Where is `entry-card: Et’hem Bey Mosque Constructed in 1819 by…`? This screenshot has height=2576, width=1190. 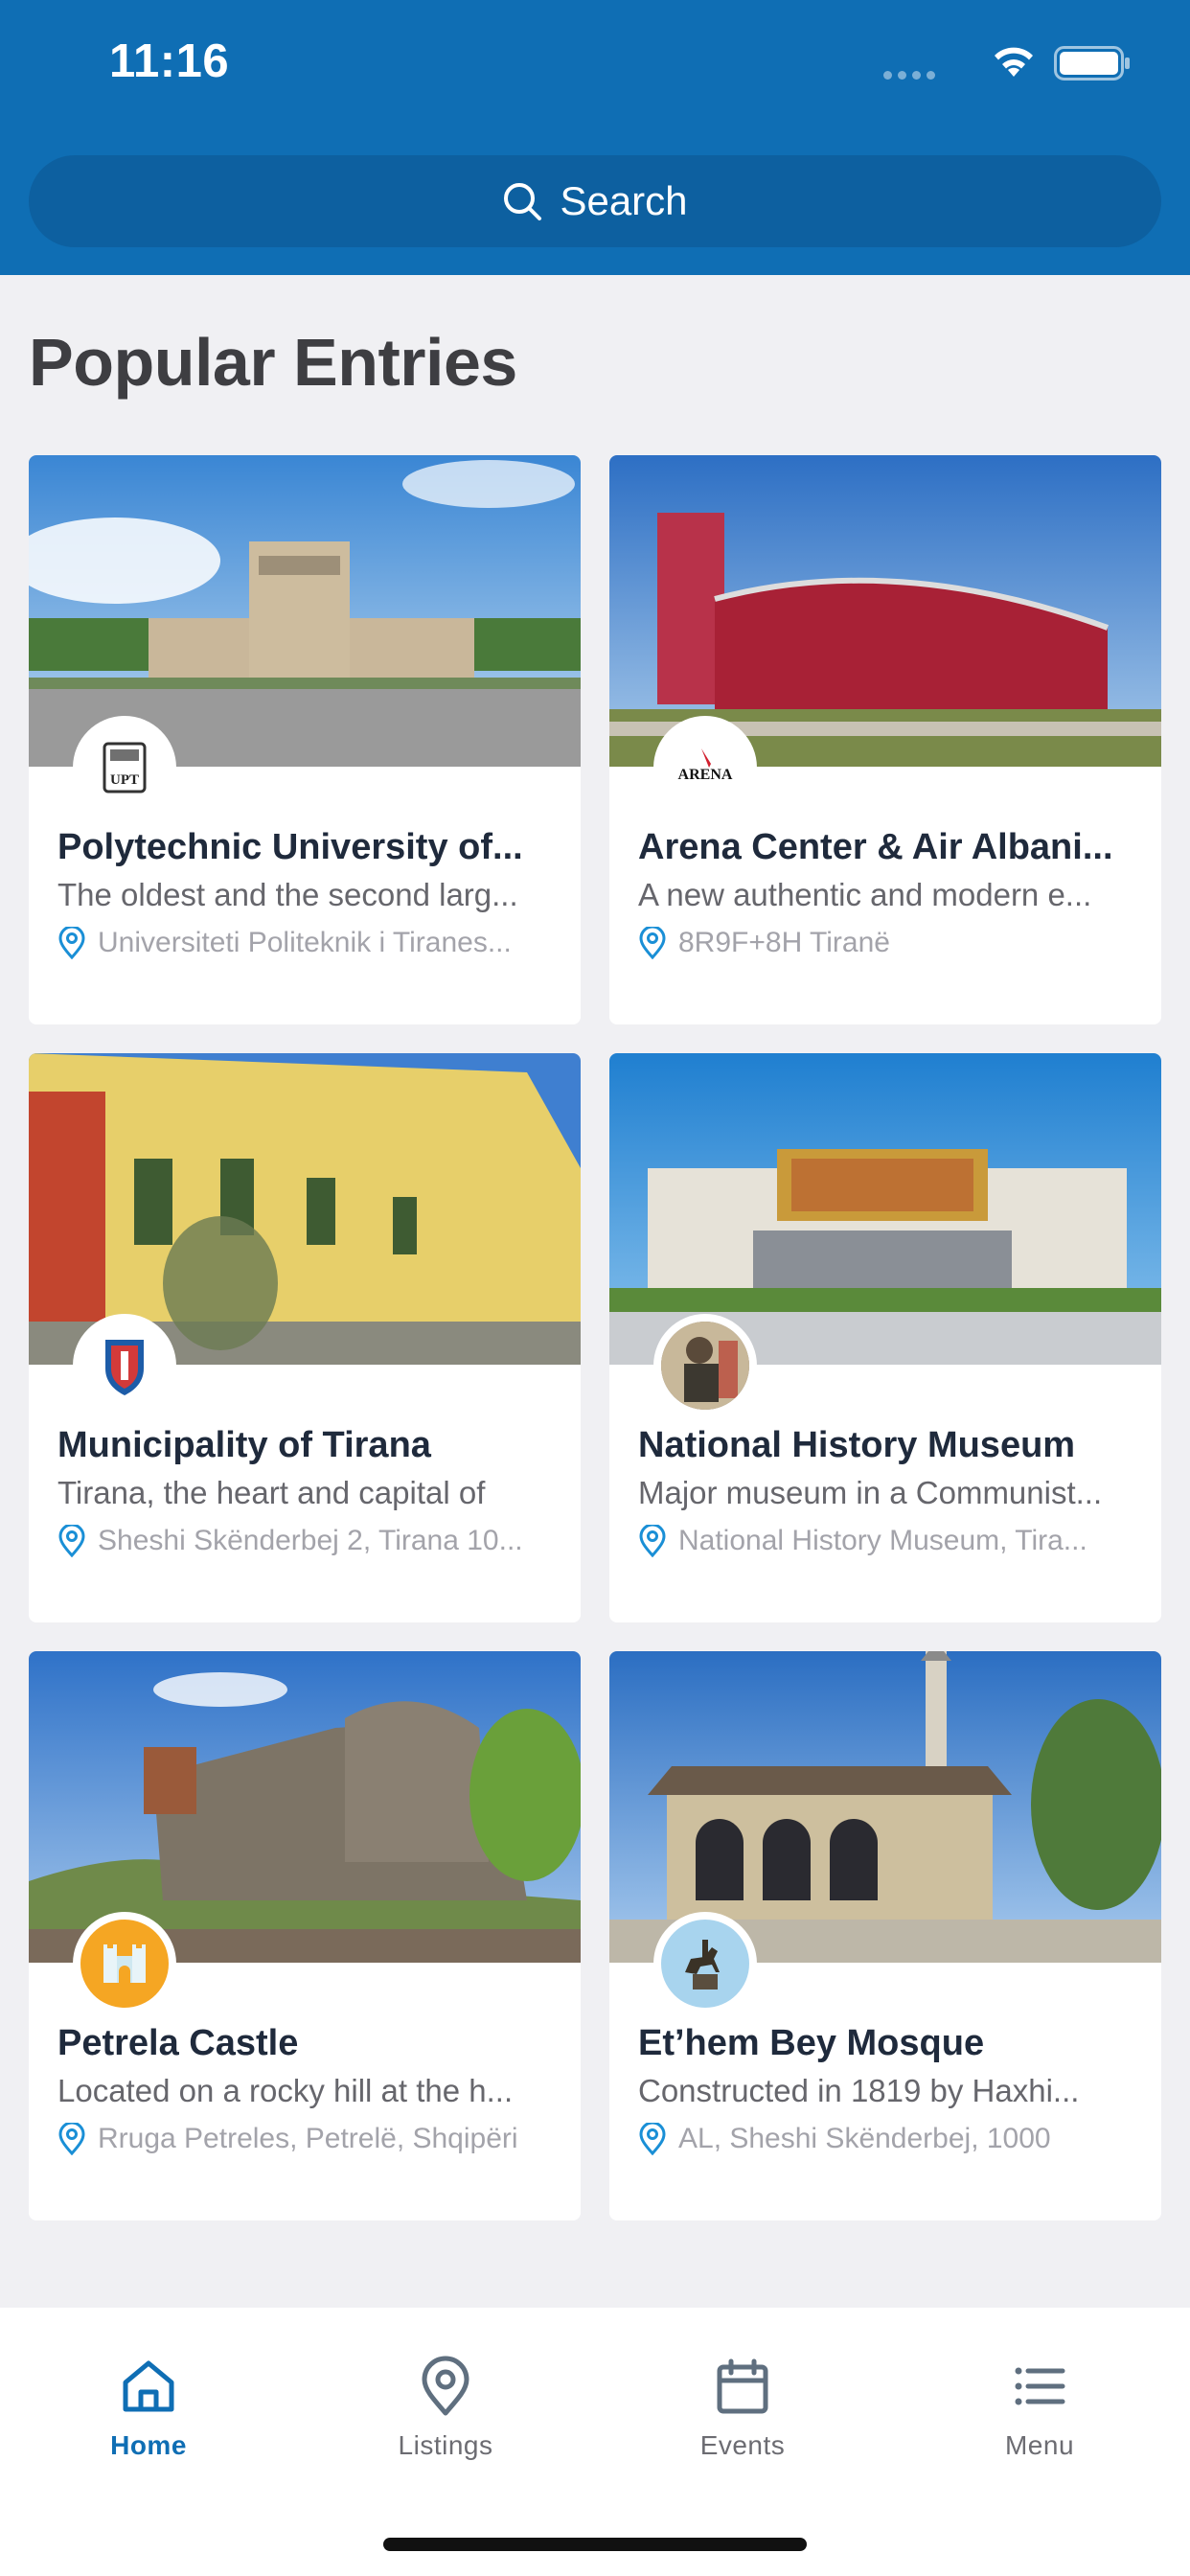
entry-card: Et’hem Bey Mosque Constructed in 1819 by… is located at coordinates (885, 1935).